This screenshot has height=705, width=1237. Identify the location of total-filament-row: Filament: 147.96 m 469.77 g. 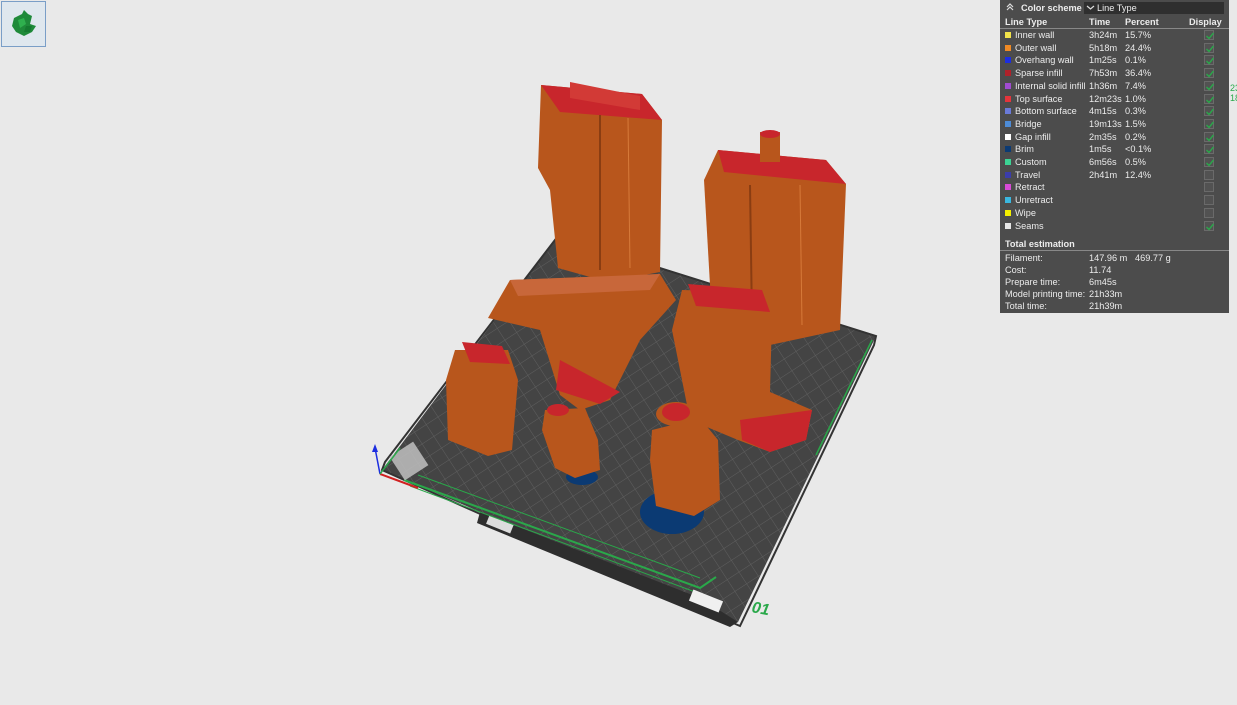
(1114, 259).